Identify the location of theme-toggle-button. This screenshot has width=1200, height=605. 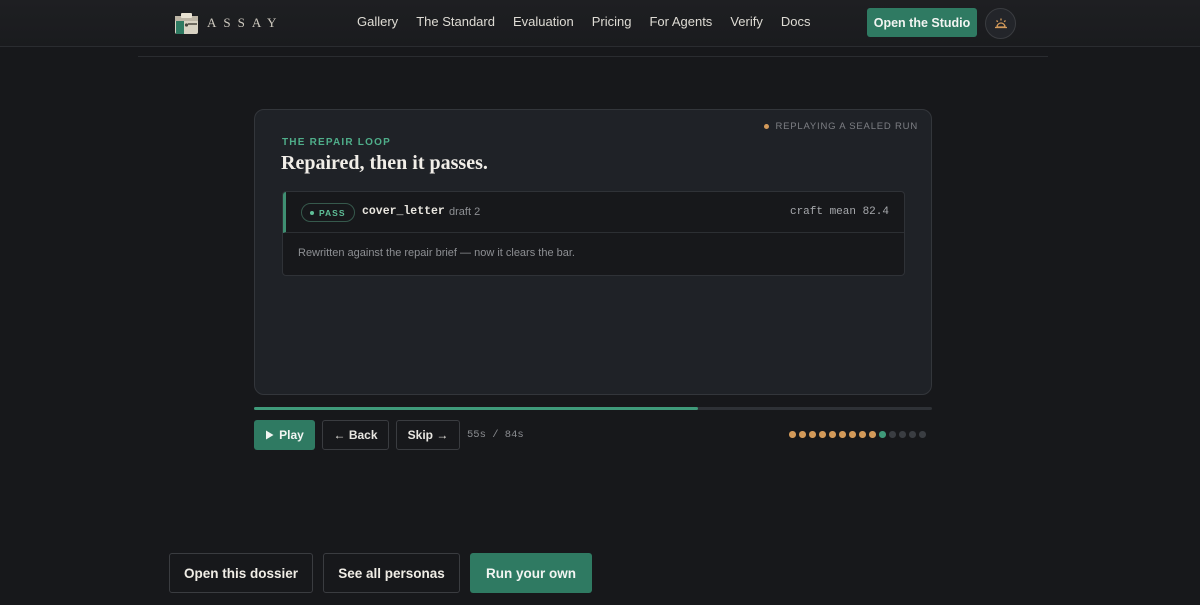
(1000, 23).